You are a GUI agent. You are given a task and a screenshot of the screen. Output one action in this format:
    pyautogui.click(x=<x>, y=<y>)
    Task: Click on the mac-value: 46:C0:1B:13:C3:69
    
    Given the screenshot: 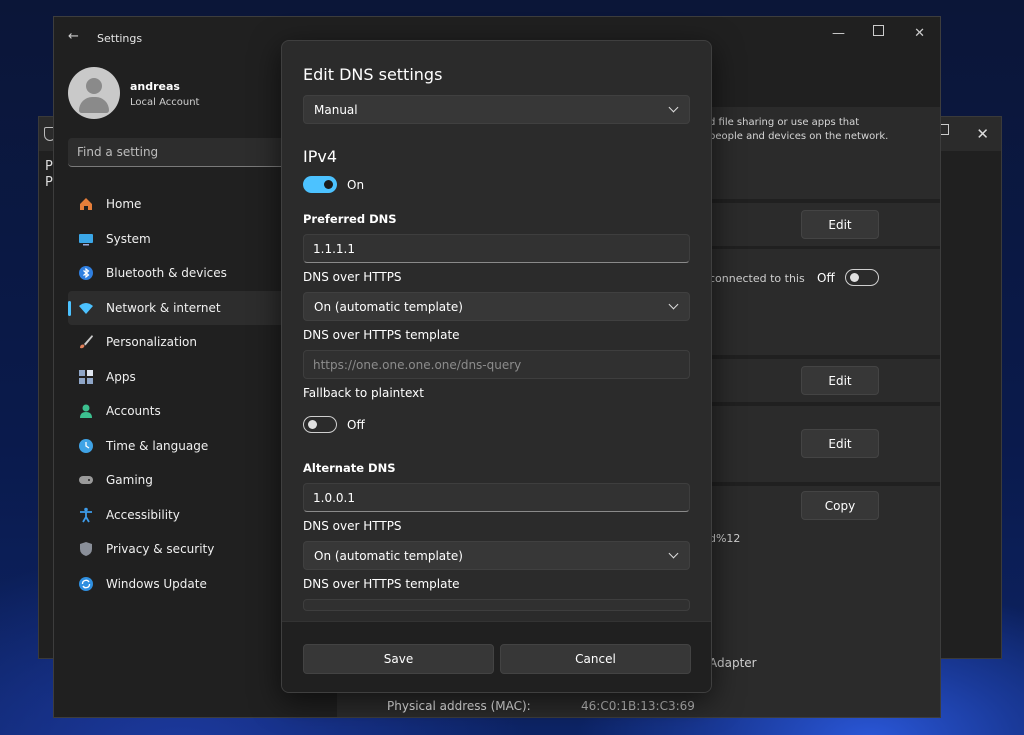 What is the action you would take?
    pyautogui.click(x=638, y=706)
    